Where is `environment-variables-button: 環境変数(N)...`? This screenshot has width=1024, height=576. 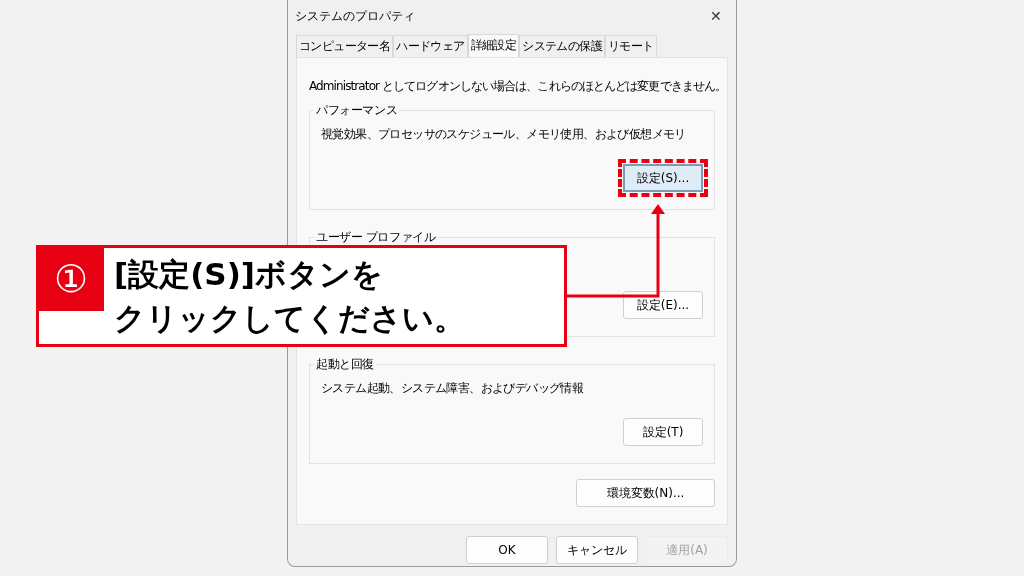 environment-variables-button: 環境変数(N)... is located at coordinates (645, 493).